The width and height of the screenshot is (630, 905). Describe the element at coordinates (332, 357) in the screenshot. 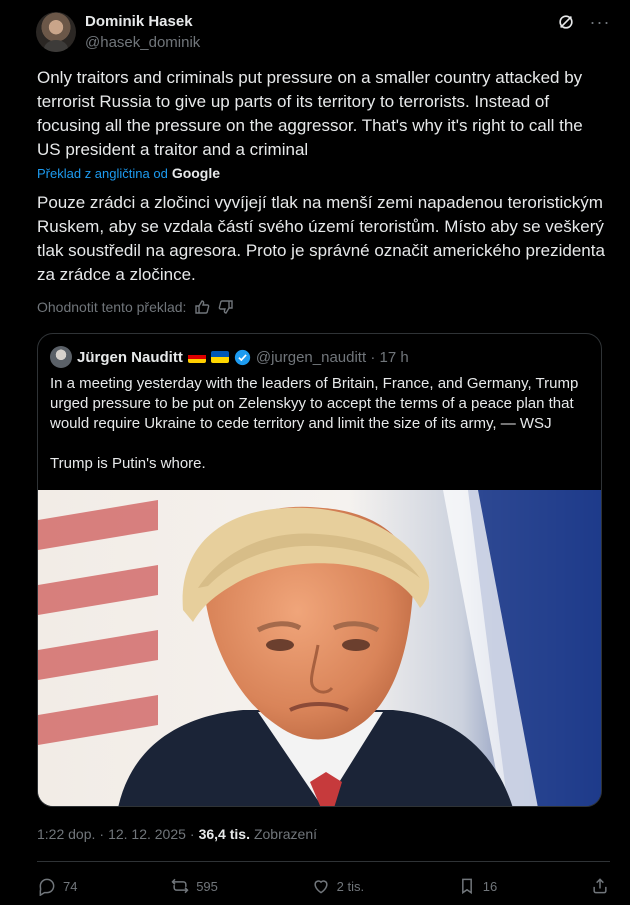

I see `quote-handle-time: @jurgen_nauditt · 17 h` at that location.